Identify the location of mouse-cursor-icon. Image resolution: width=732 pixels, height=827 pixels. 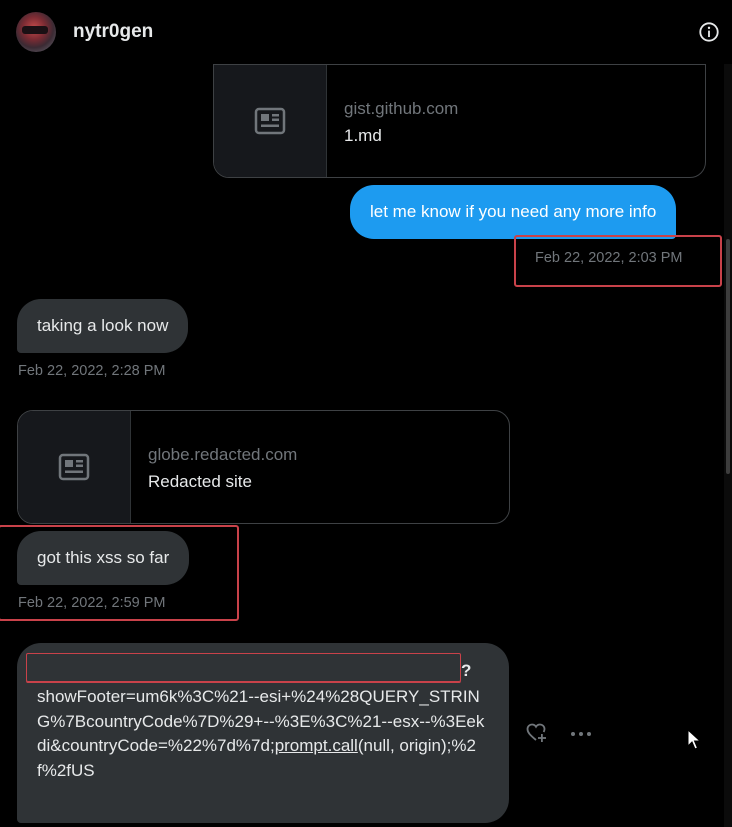
(694, 739).